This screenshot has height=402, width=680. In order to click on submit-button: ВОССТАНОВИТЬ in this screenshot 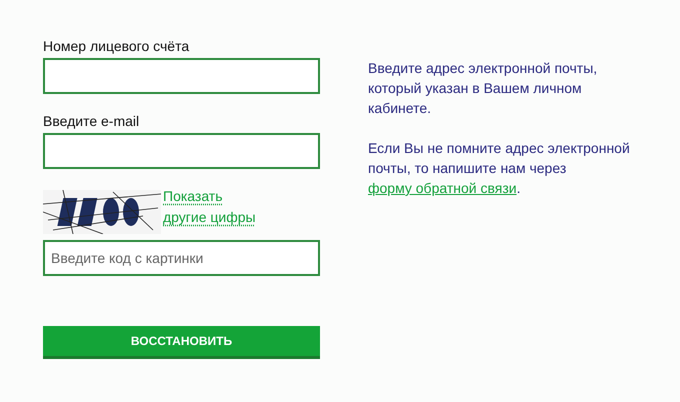, I will do `click(181, 342)`.